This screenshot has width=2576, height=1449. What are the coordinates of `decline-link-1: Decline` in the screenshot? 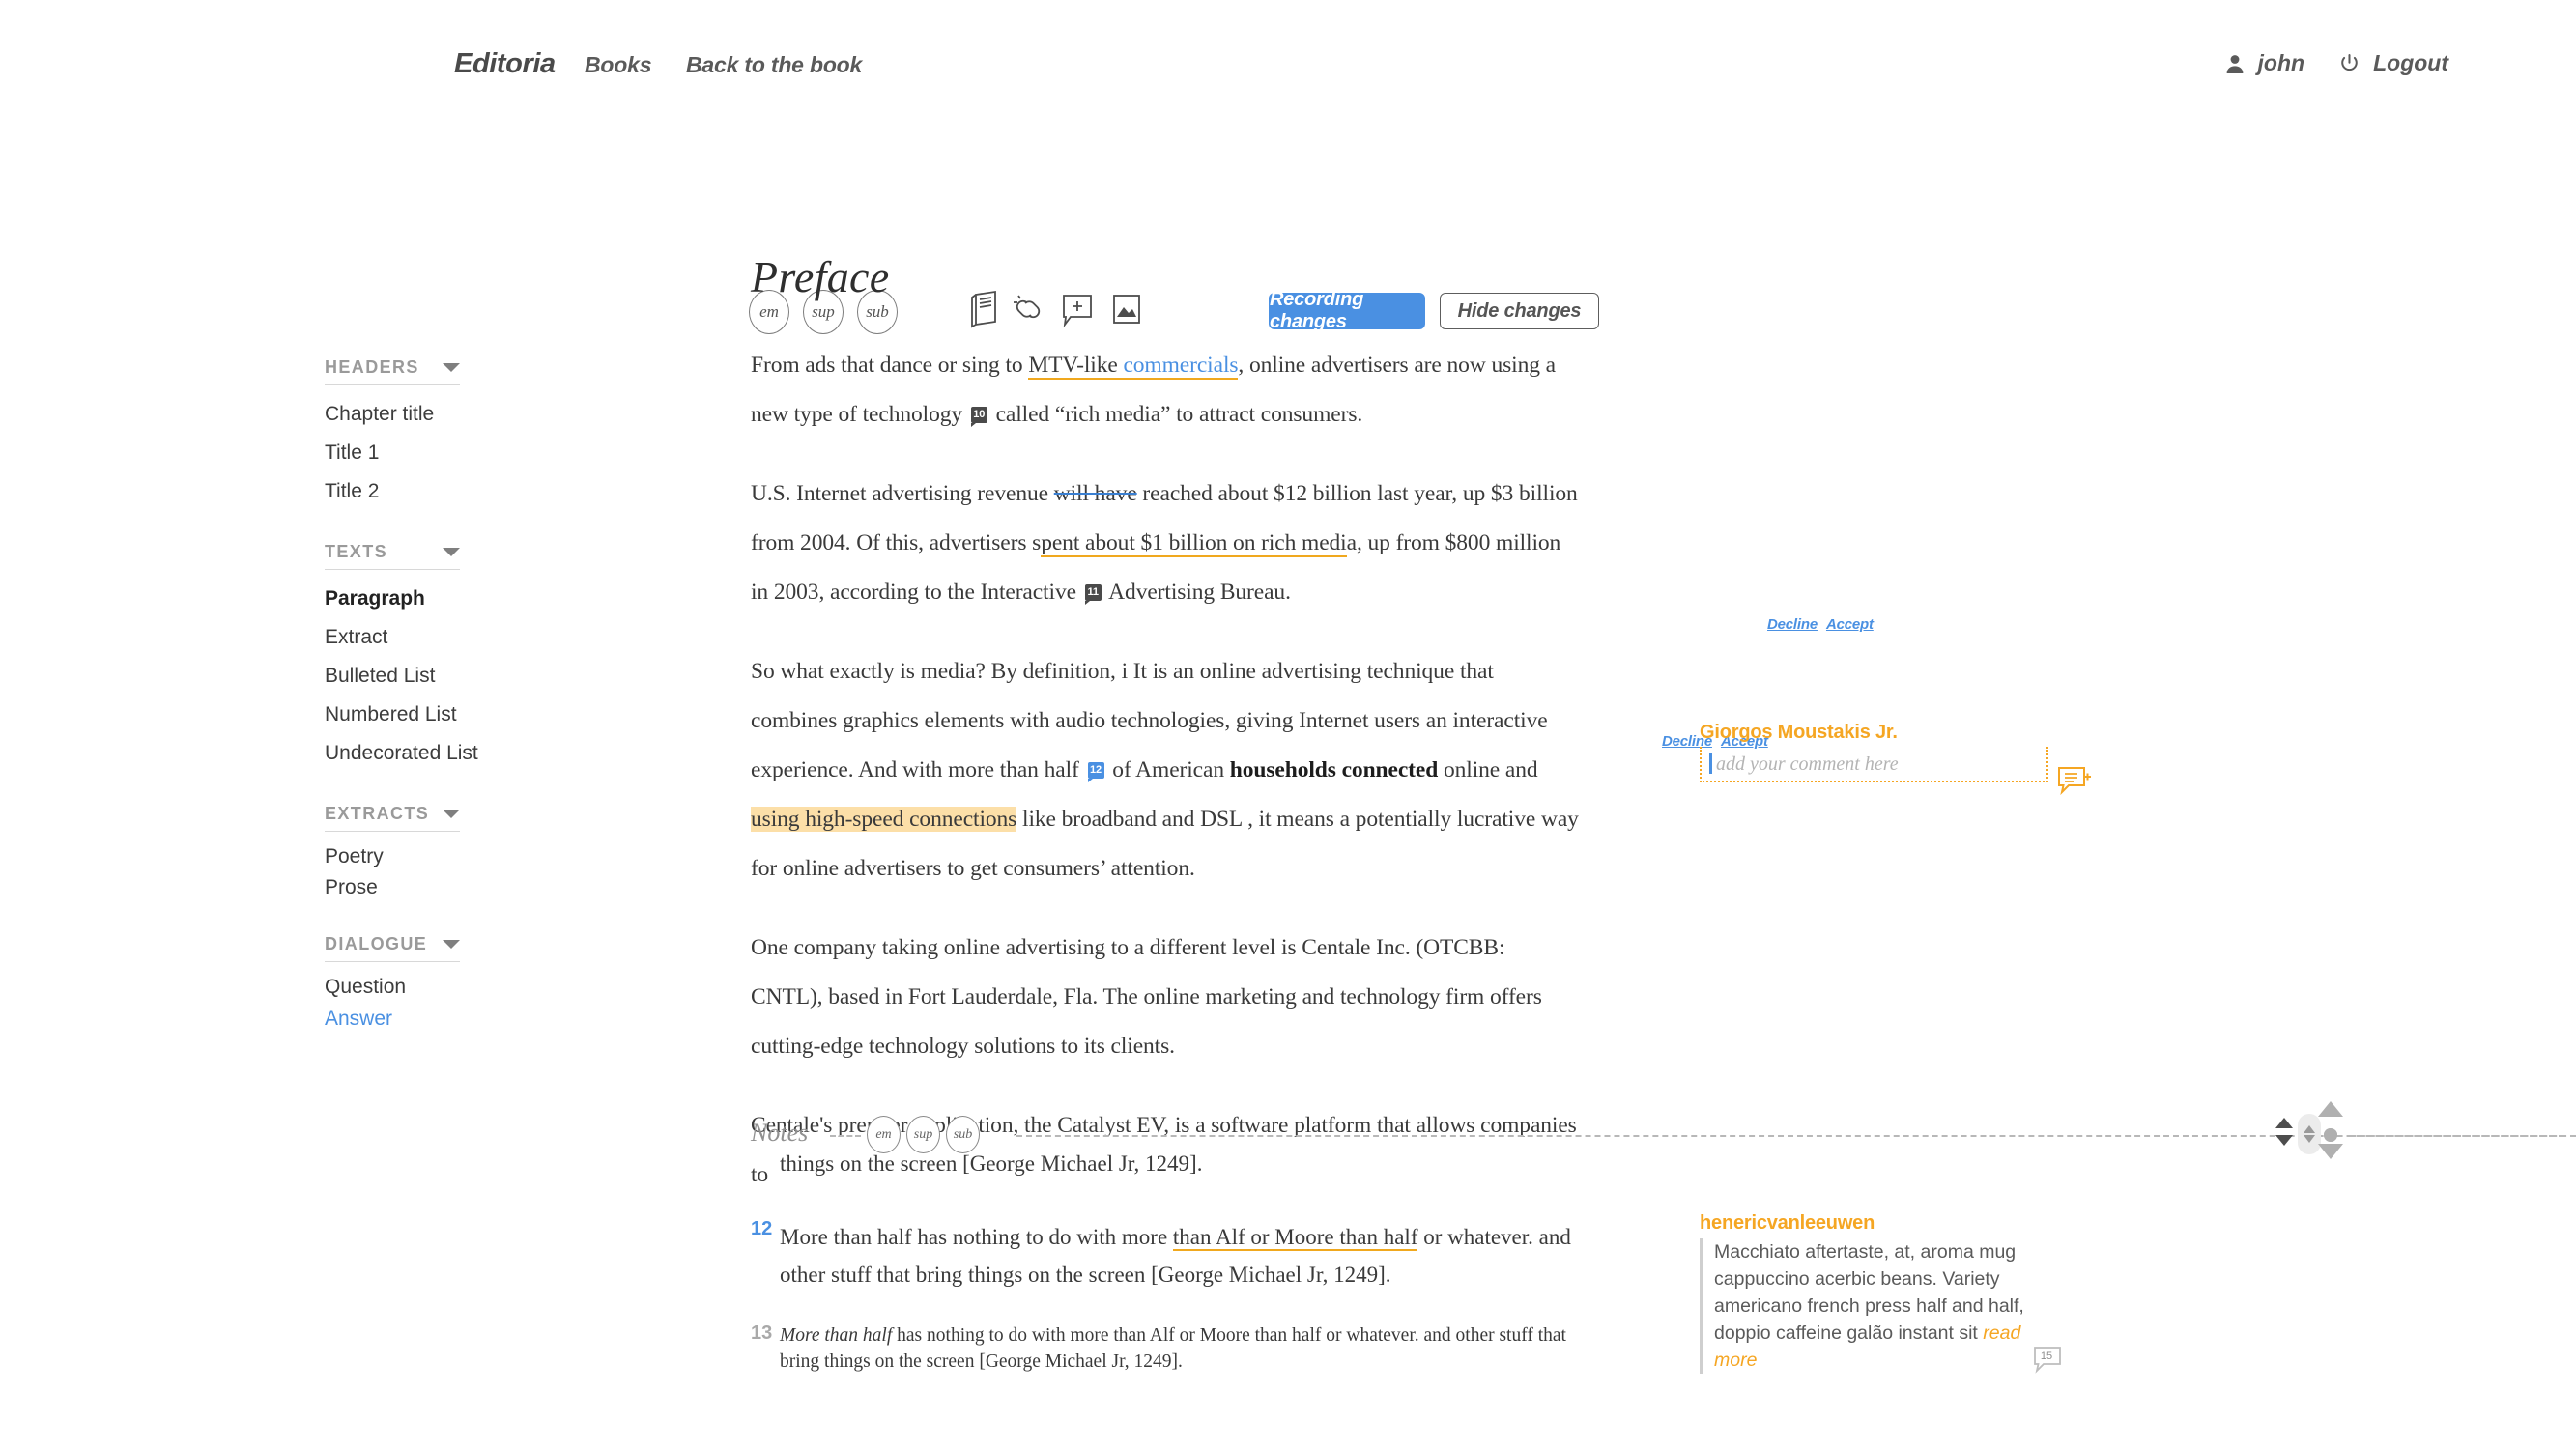 It's located at (1793, 624).